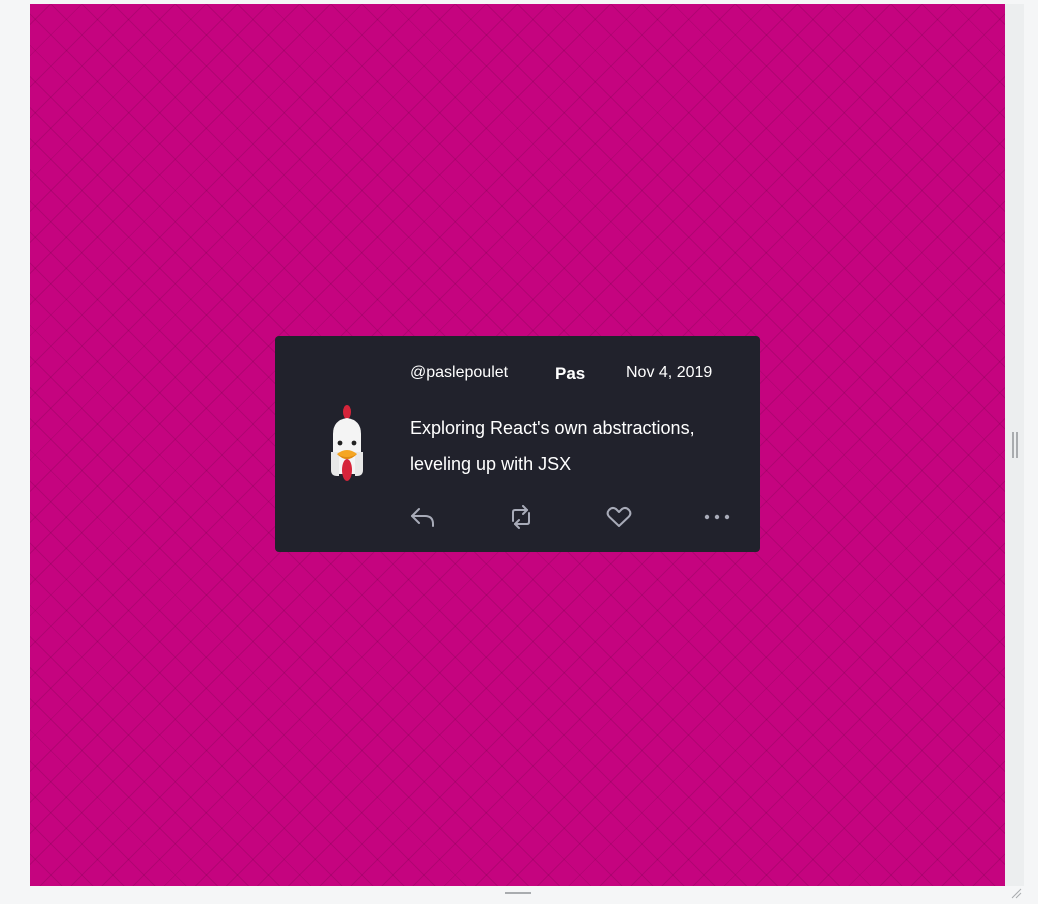  Describe the element at coordinates (459, 373) in the screenshot. I see `user-handle: @paslepoulet` at that location.